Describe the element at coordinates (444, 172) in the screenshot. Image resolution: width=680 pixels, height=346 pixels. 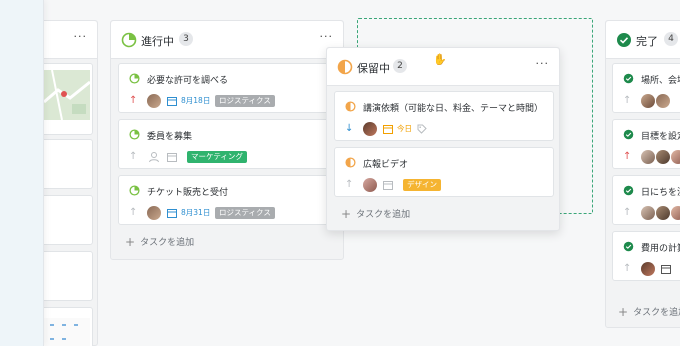
I see `task-card: 広報ビデオ ↑ デザイン` at that location.